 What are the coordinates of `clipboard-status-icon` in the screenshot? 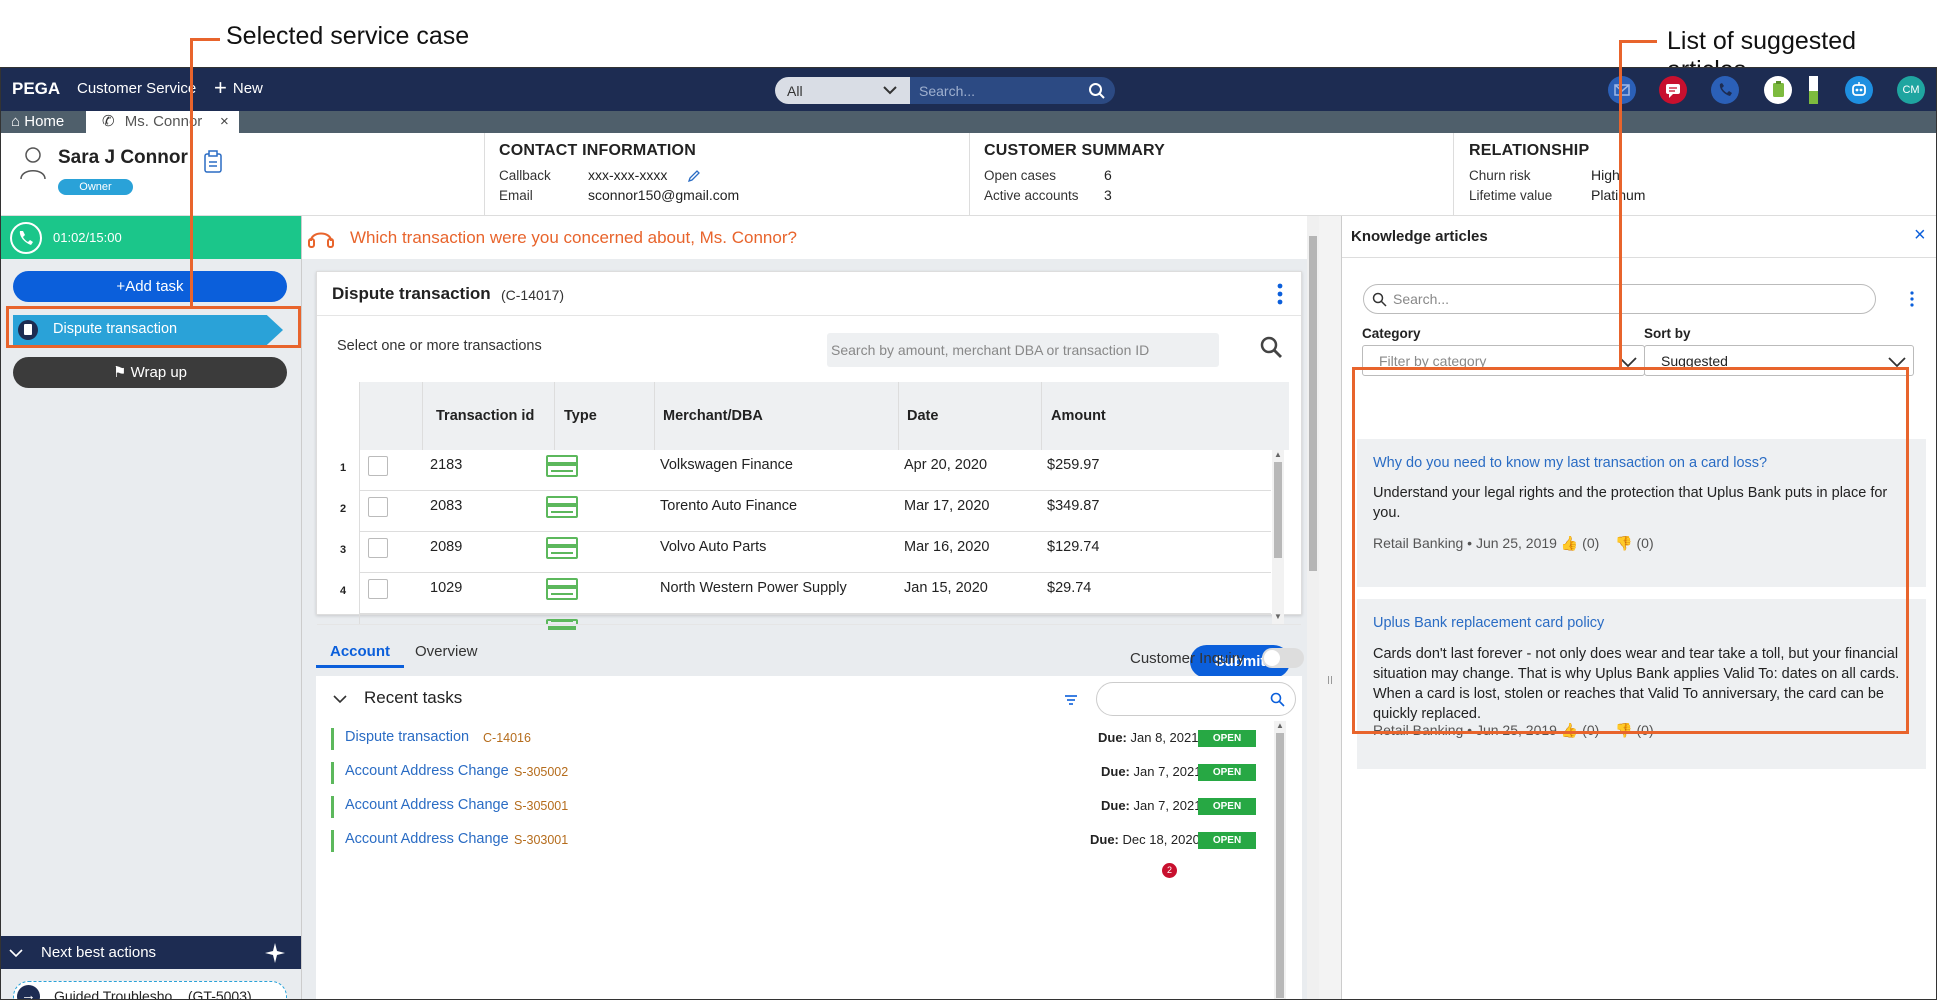 It's located at (1778, 90).